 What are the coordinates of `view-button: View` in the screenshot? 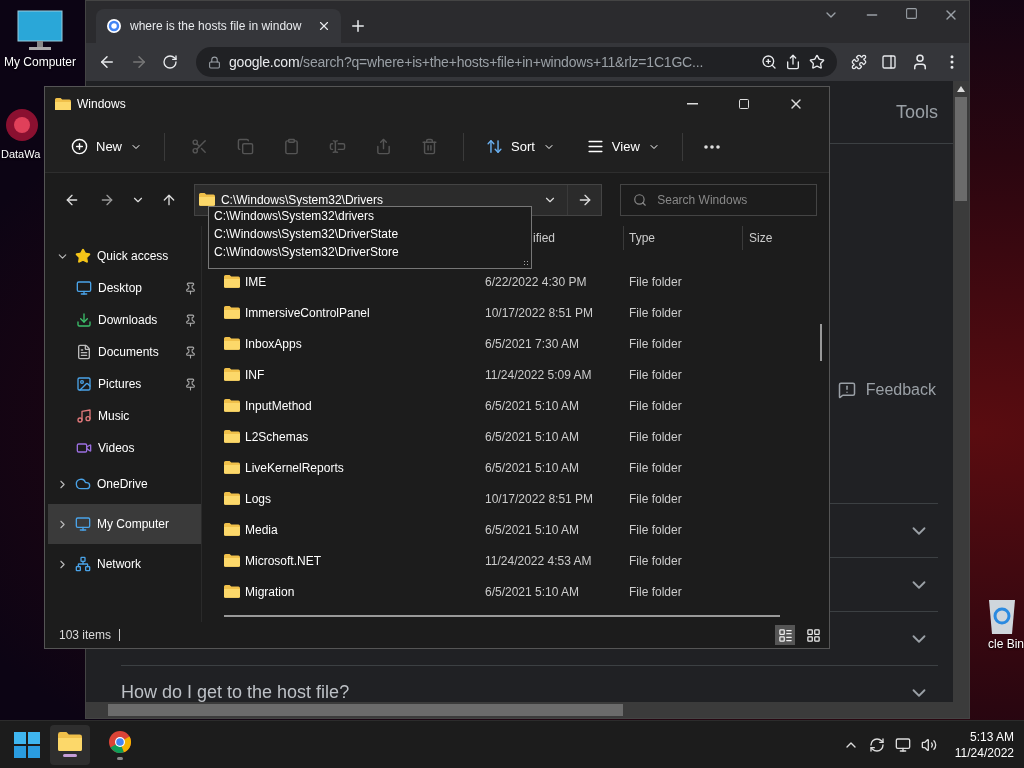 It's located at (623, 146).